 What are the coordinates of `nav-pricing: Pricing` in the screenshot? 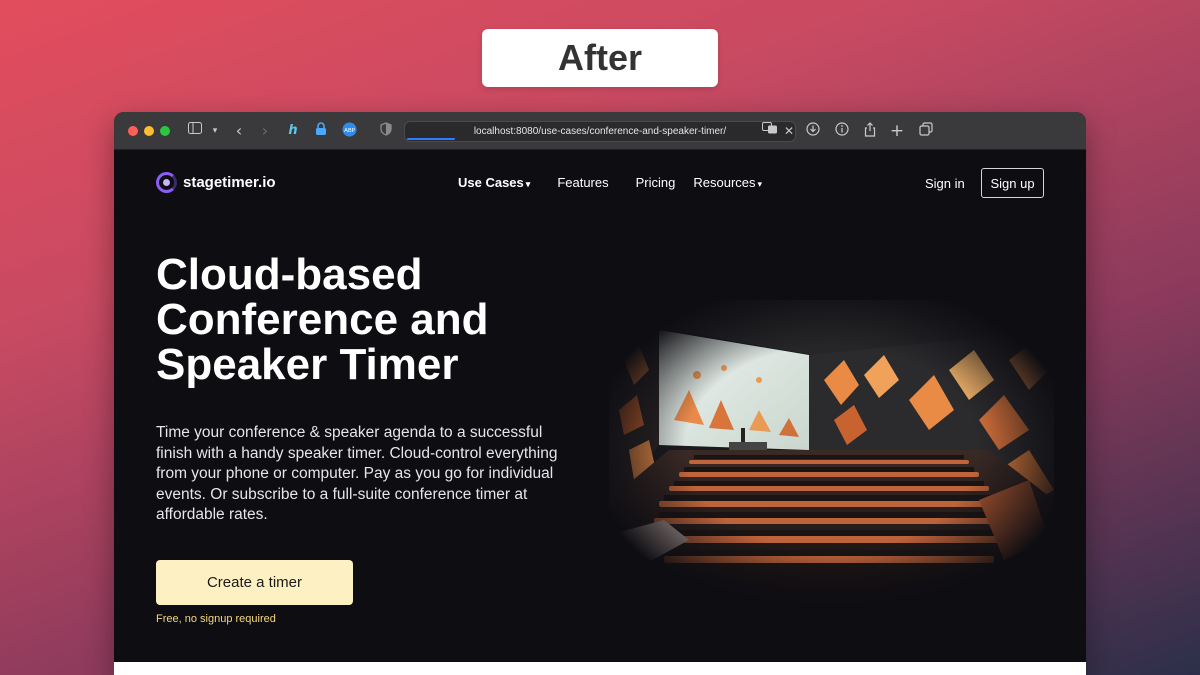 It's located at (656, 182).